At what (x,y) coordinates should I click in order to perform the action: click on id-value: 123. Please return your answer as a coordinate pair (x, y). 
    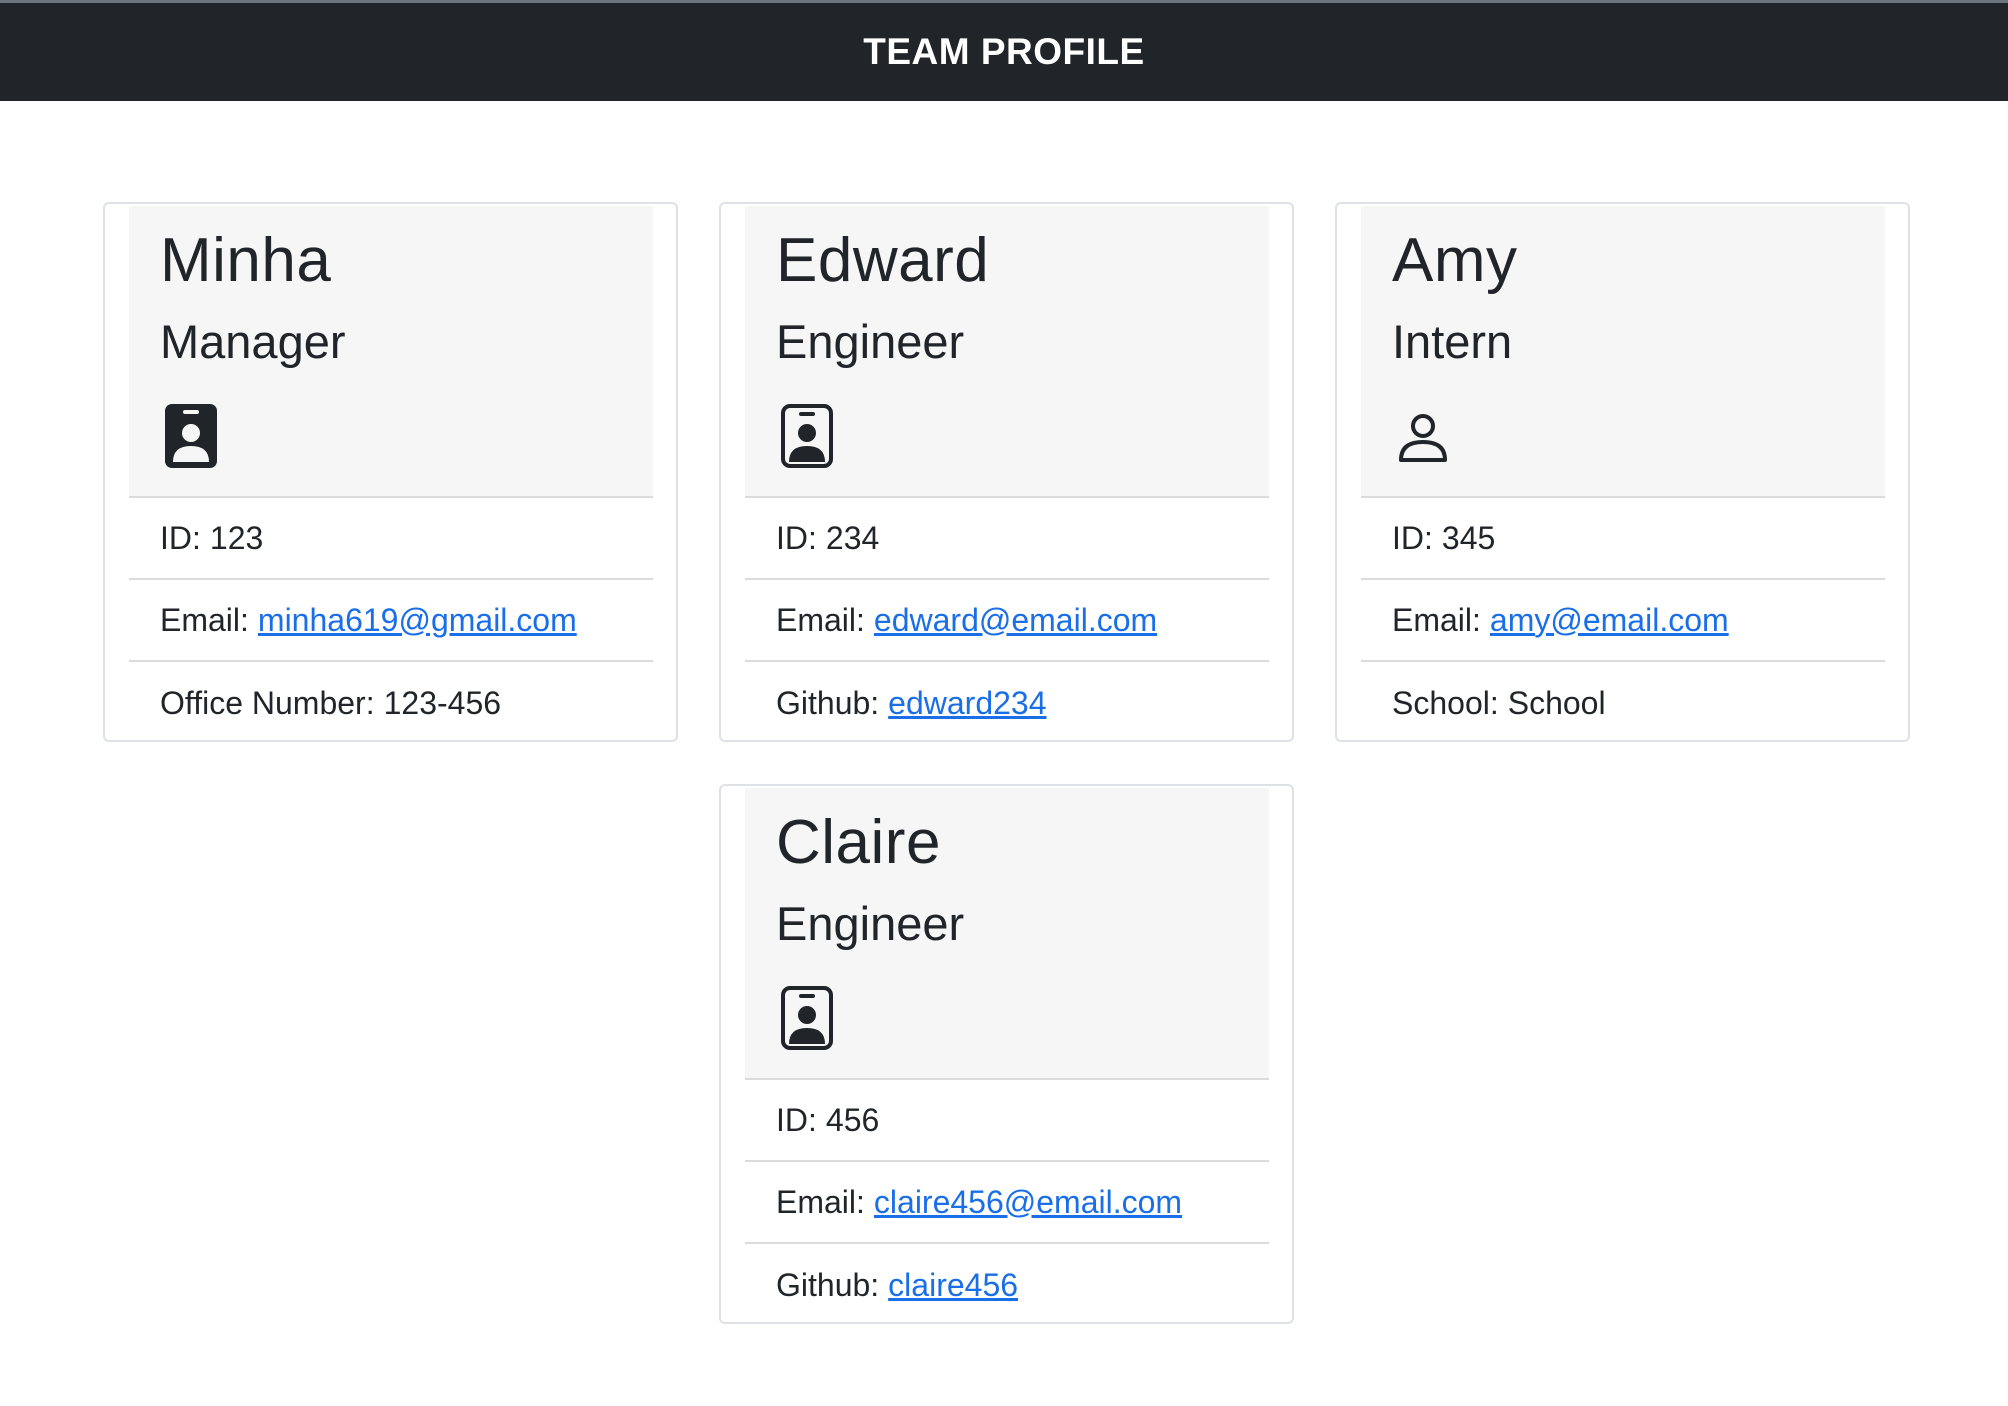
    Looking at the image, I should click on (236, 537).